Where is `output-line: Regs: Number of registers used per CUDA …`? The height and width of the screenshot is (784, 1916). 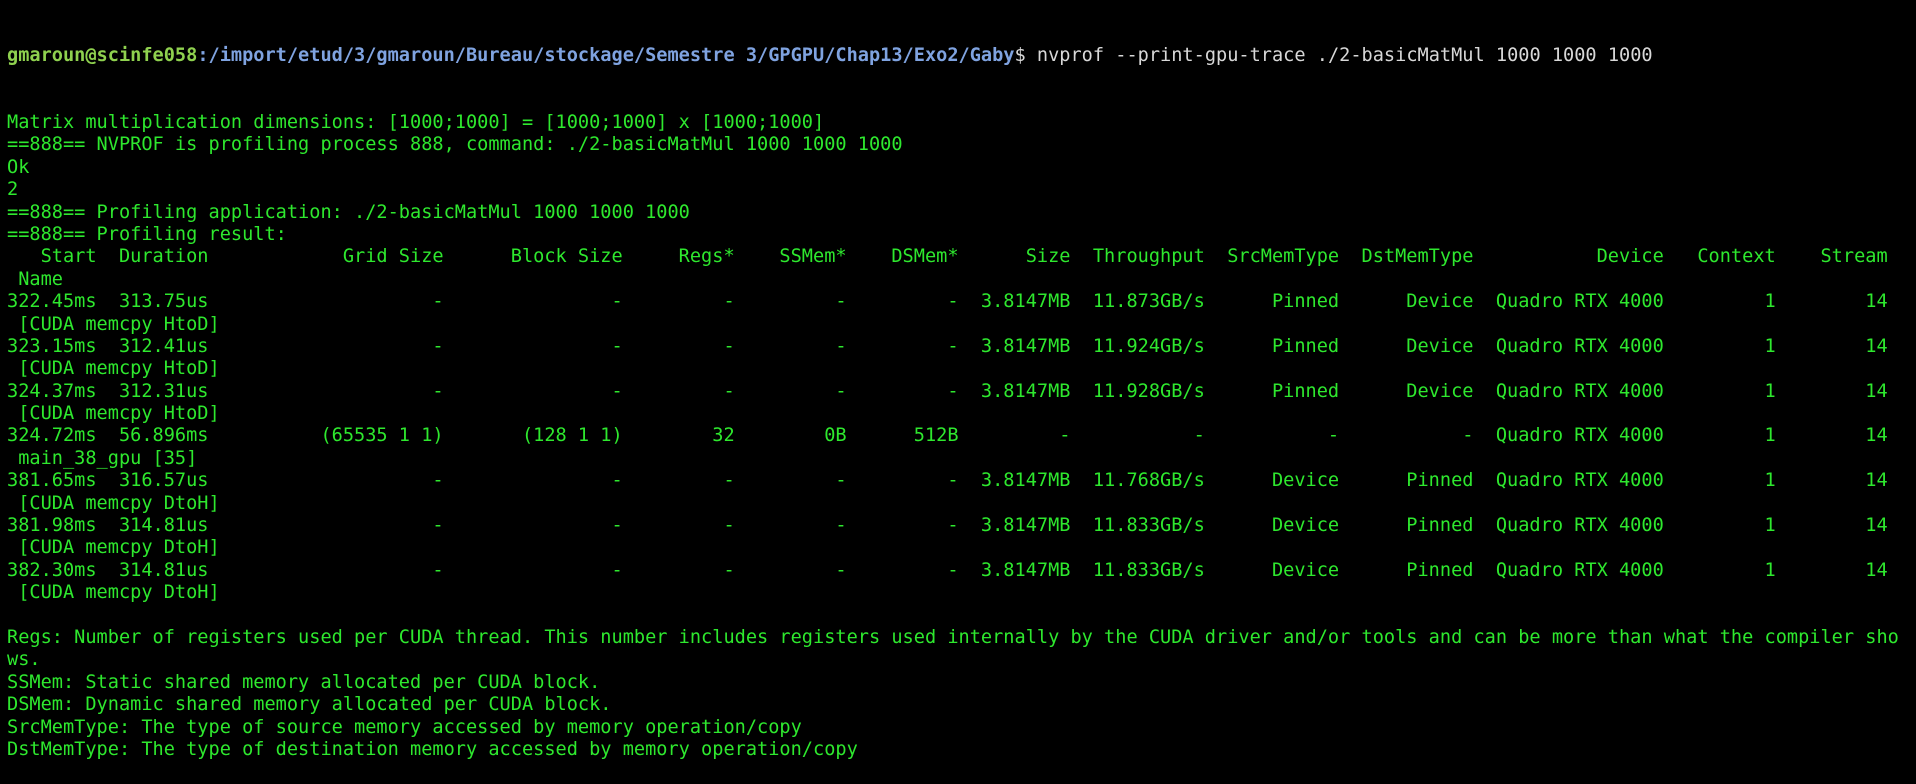 output-line: Regs: Number of registers used per CUDA … is located at coordinates (953, 637).